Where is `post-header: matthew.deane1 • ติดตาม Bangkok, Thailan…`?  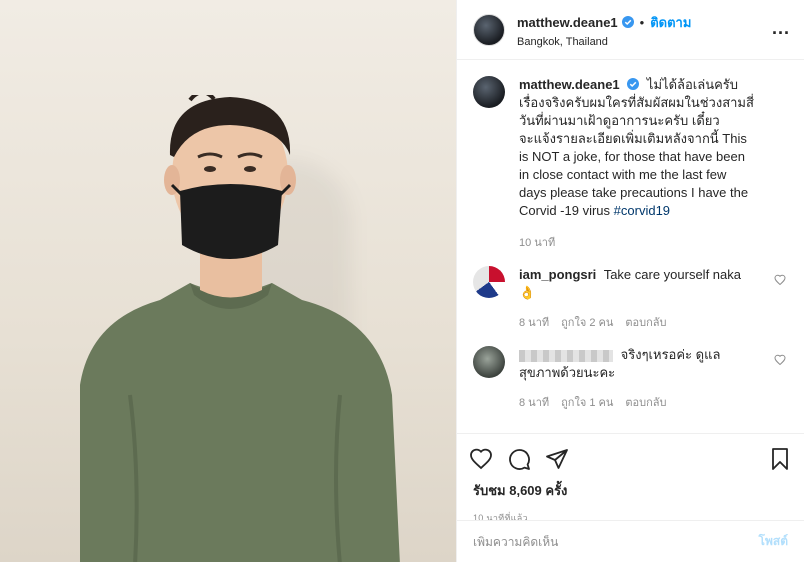
post-header: matthew.deane1 • ติดตาม Bangkok, Thailan… is located at coordinates (630, 30).